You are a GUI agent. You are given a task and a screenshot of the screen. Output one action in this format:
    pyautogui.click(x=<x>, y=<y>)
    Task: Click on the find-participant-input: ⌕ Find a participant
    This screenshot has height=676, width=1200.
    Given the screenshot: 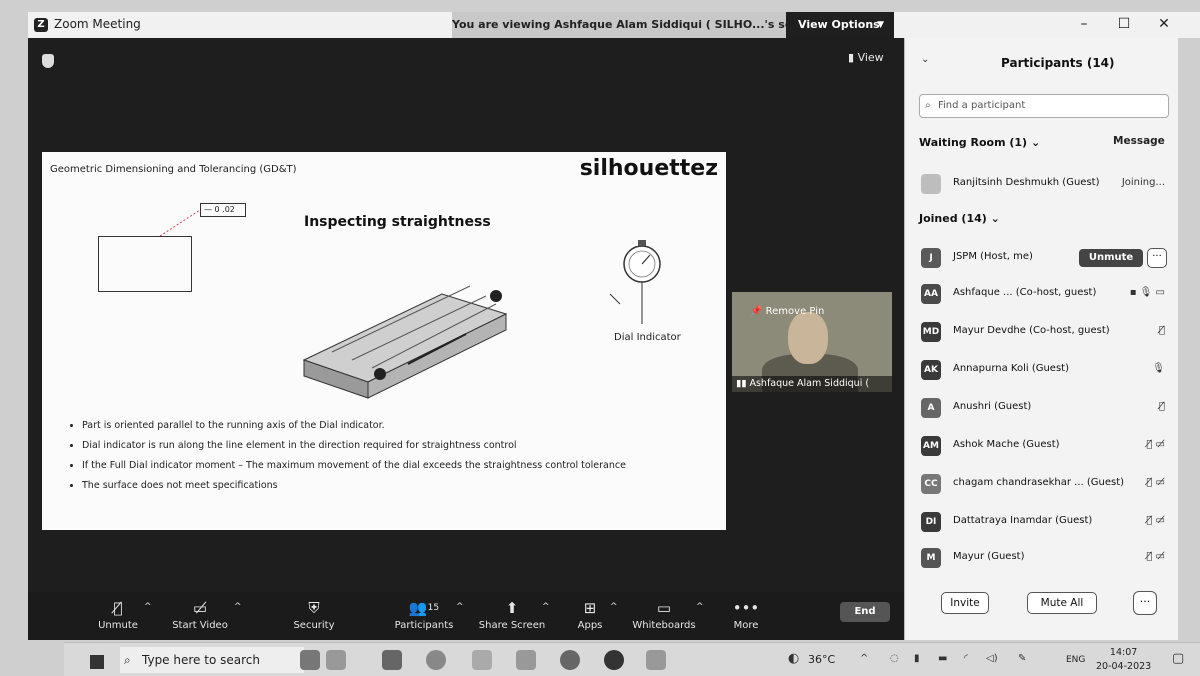 What is the action you would take?
    pyautogui.click(x=1044, y=106)
    